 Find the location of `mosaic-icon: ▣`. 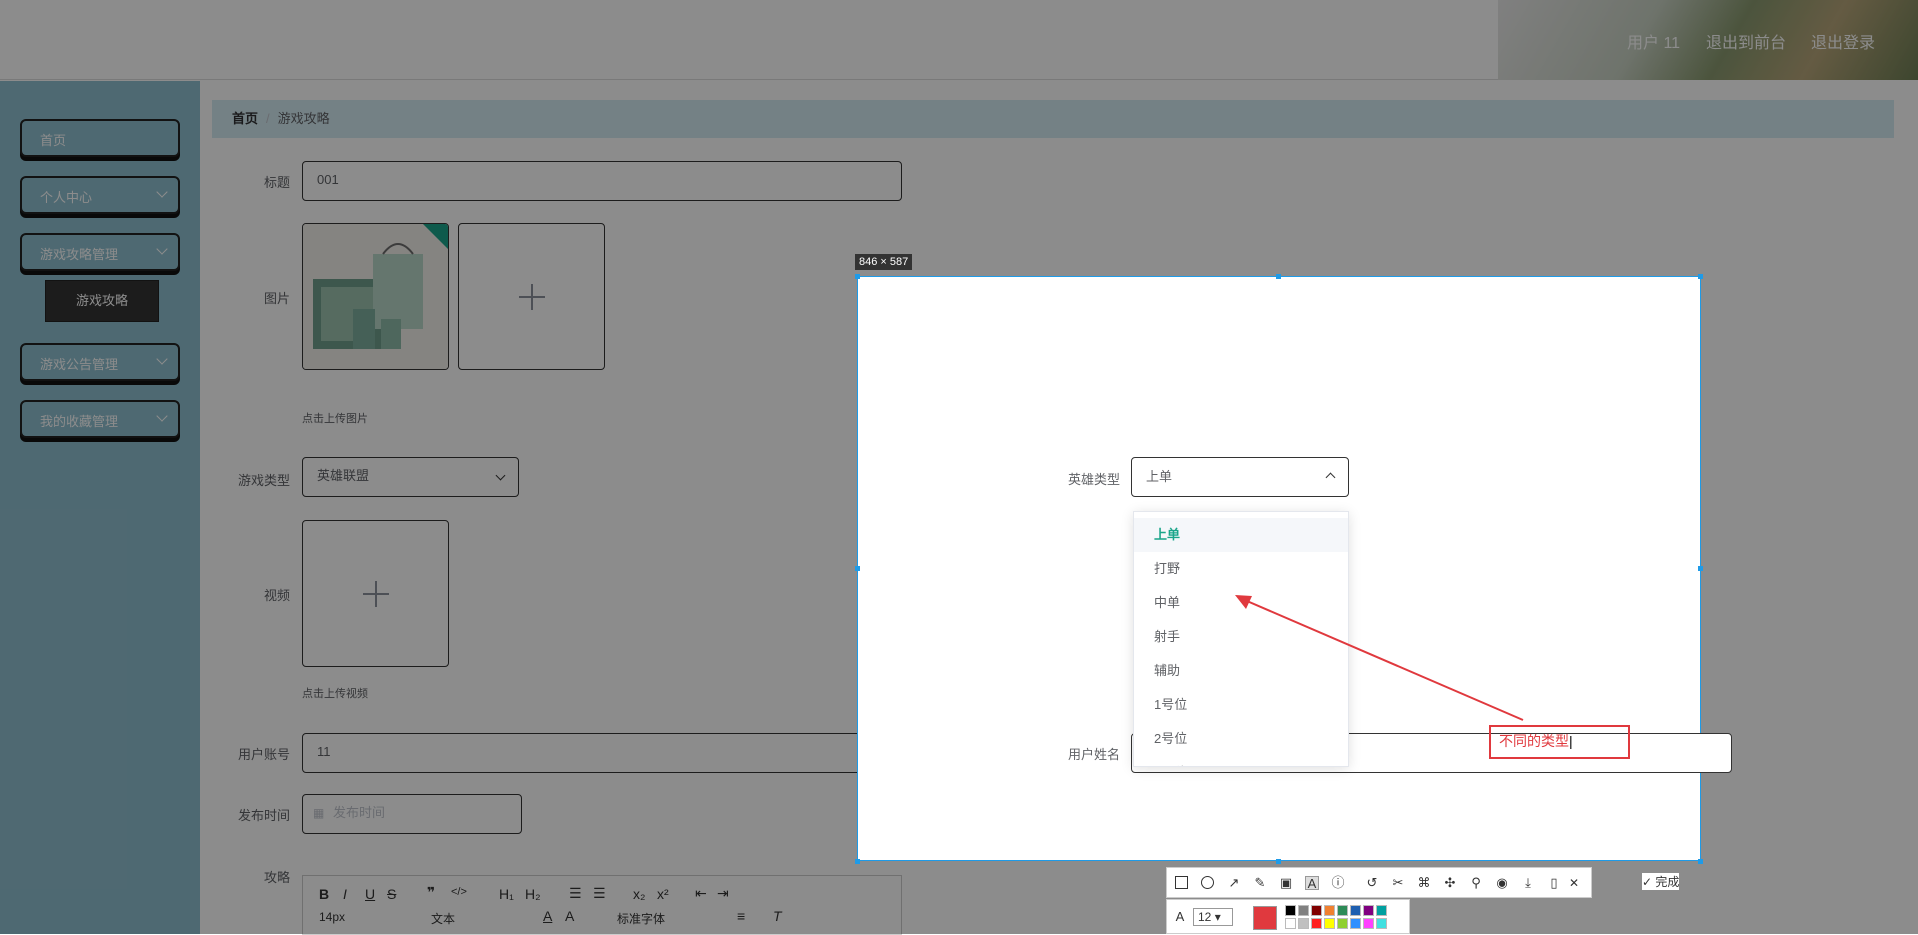

mosaic-icon: ▣ is located at coordinates (1286, 883).